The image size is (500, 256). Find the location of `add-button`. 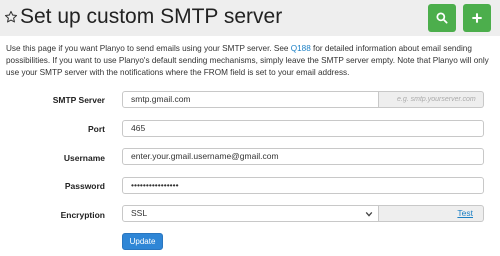

add-button is located at coordinates (477, 18).